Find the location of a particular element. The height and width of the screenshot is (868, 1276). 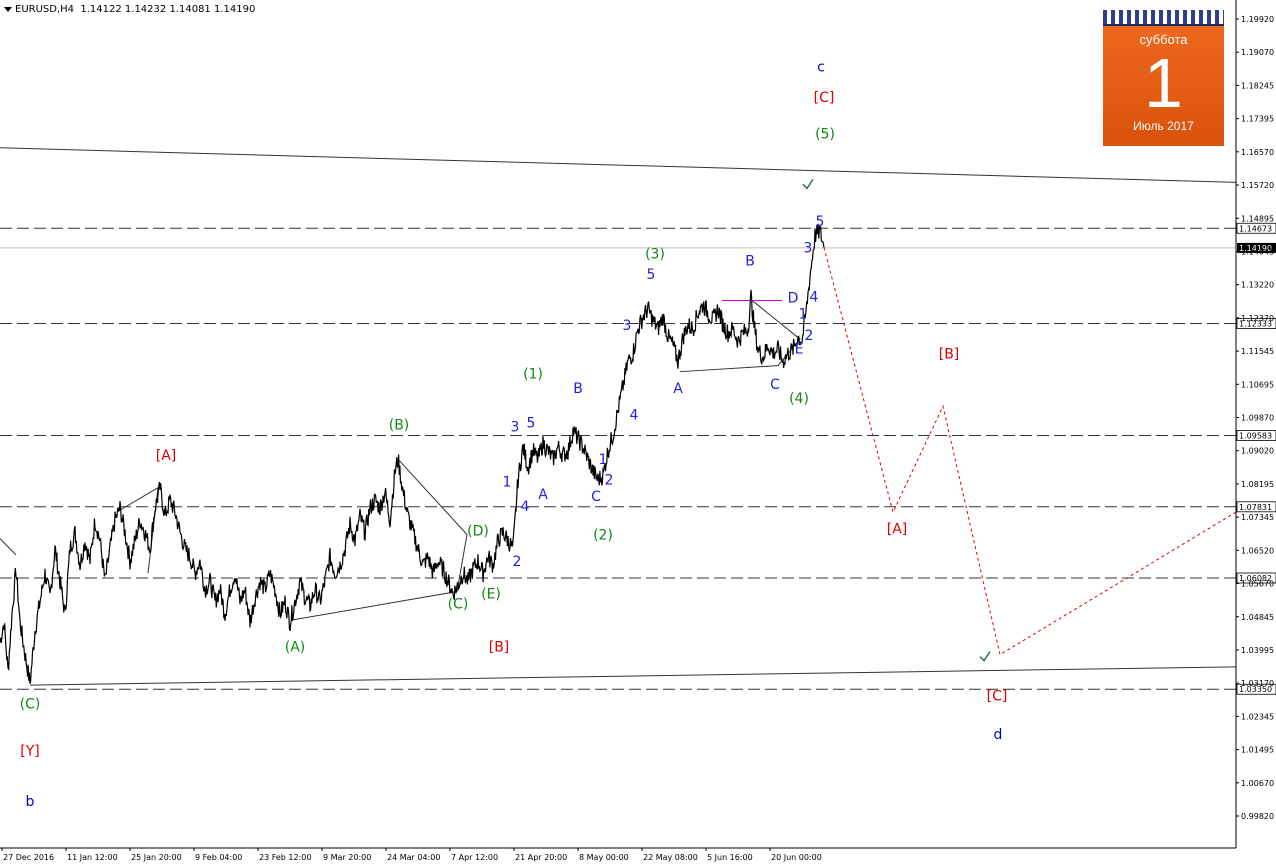

y-tick-label: 1.07345 is located at coordinates (1257, 517).